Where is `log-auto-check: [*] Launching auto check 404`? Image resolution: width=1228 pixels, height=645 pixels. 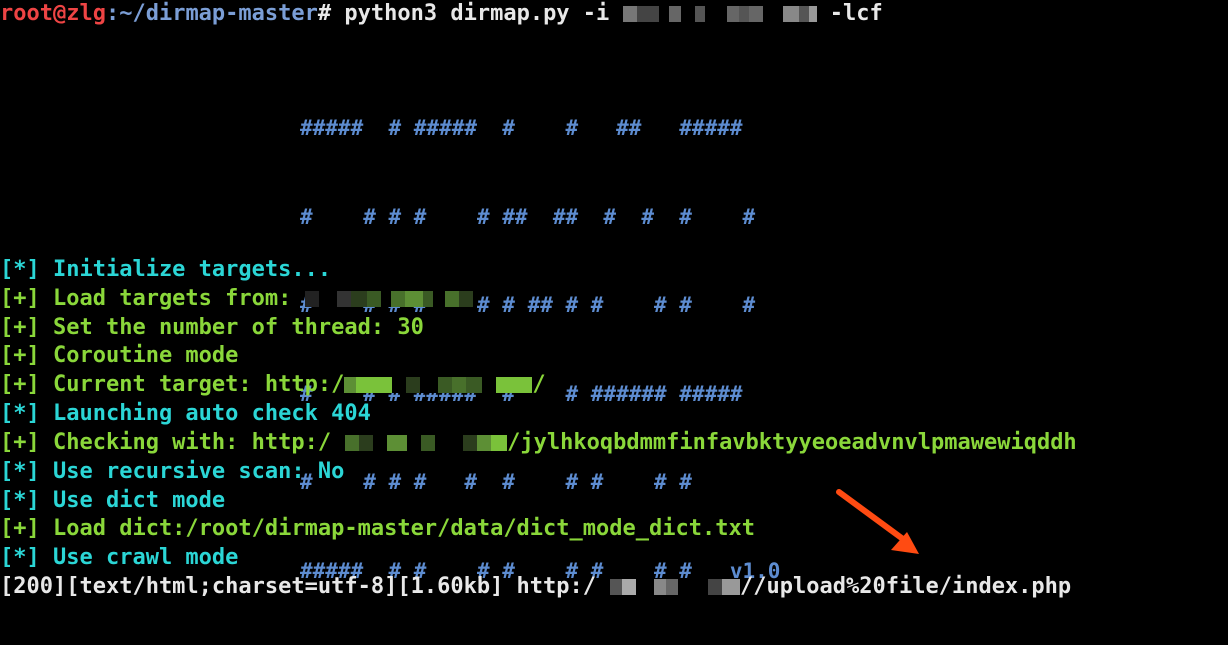 log-auto-check: [*] Launching auto check 404 is located at coordinates (185, 413).